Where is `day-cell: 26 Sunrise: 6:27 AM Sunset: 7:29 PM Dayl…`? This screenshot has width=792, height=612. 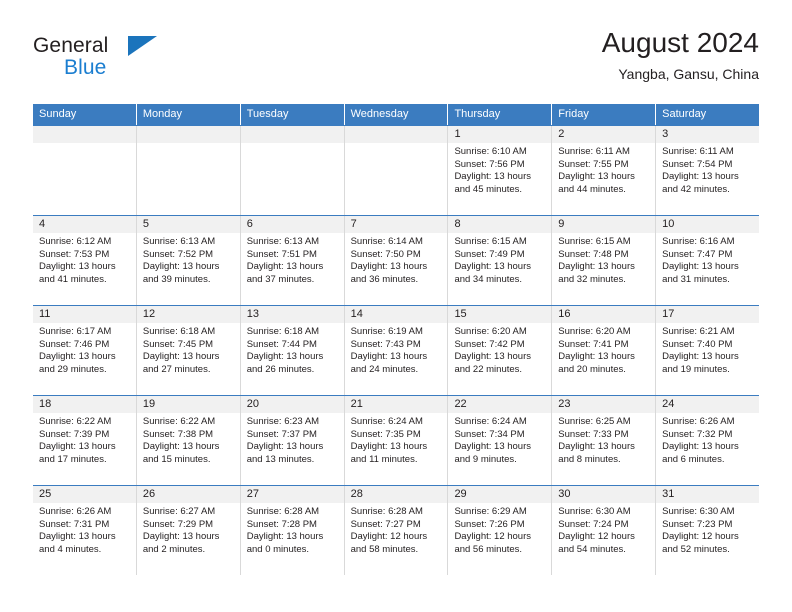 day-cell: 26 Sunrise: 6:27 AM Sunset: 7:29 PM Dayl… is located at coordinates (188, 530).